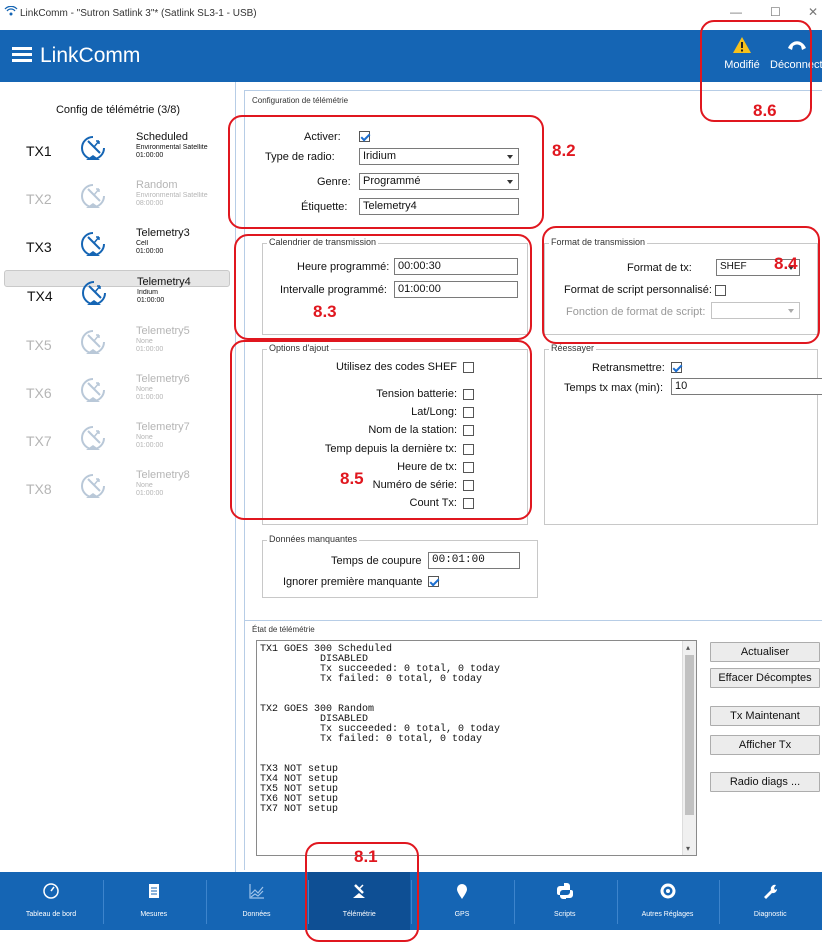  What do you see at coordinates (22, 55) in the screenshot?
I see `hamburger-menu-icon` at bounding box center [22, 55].